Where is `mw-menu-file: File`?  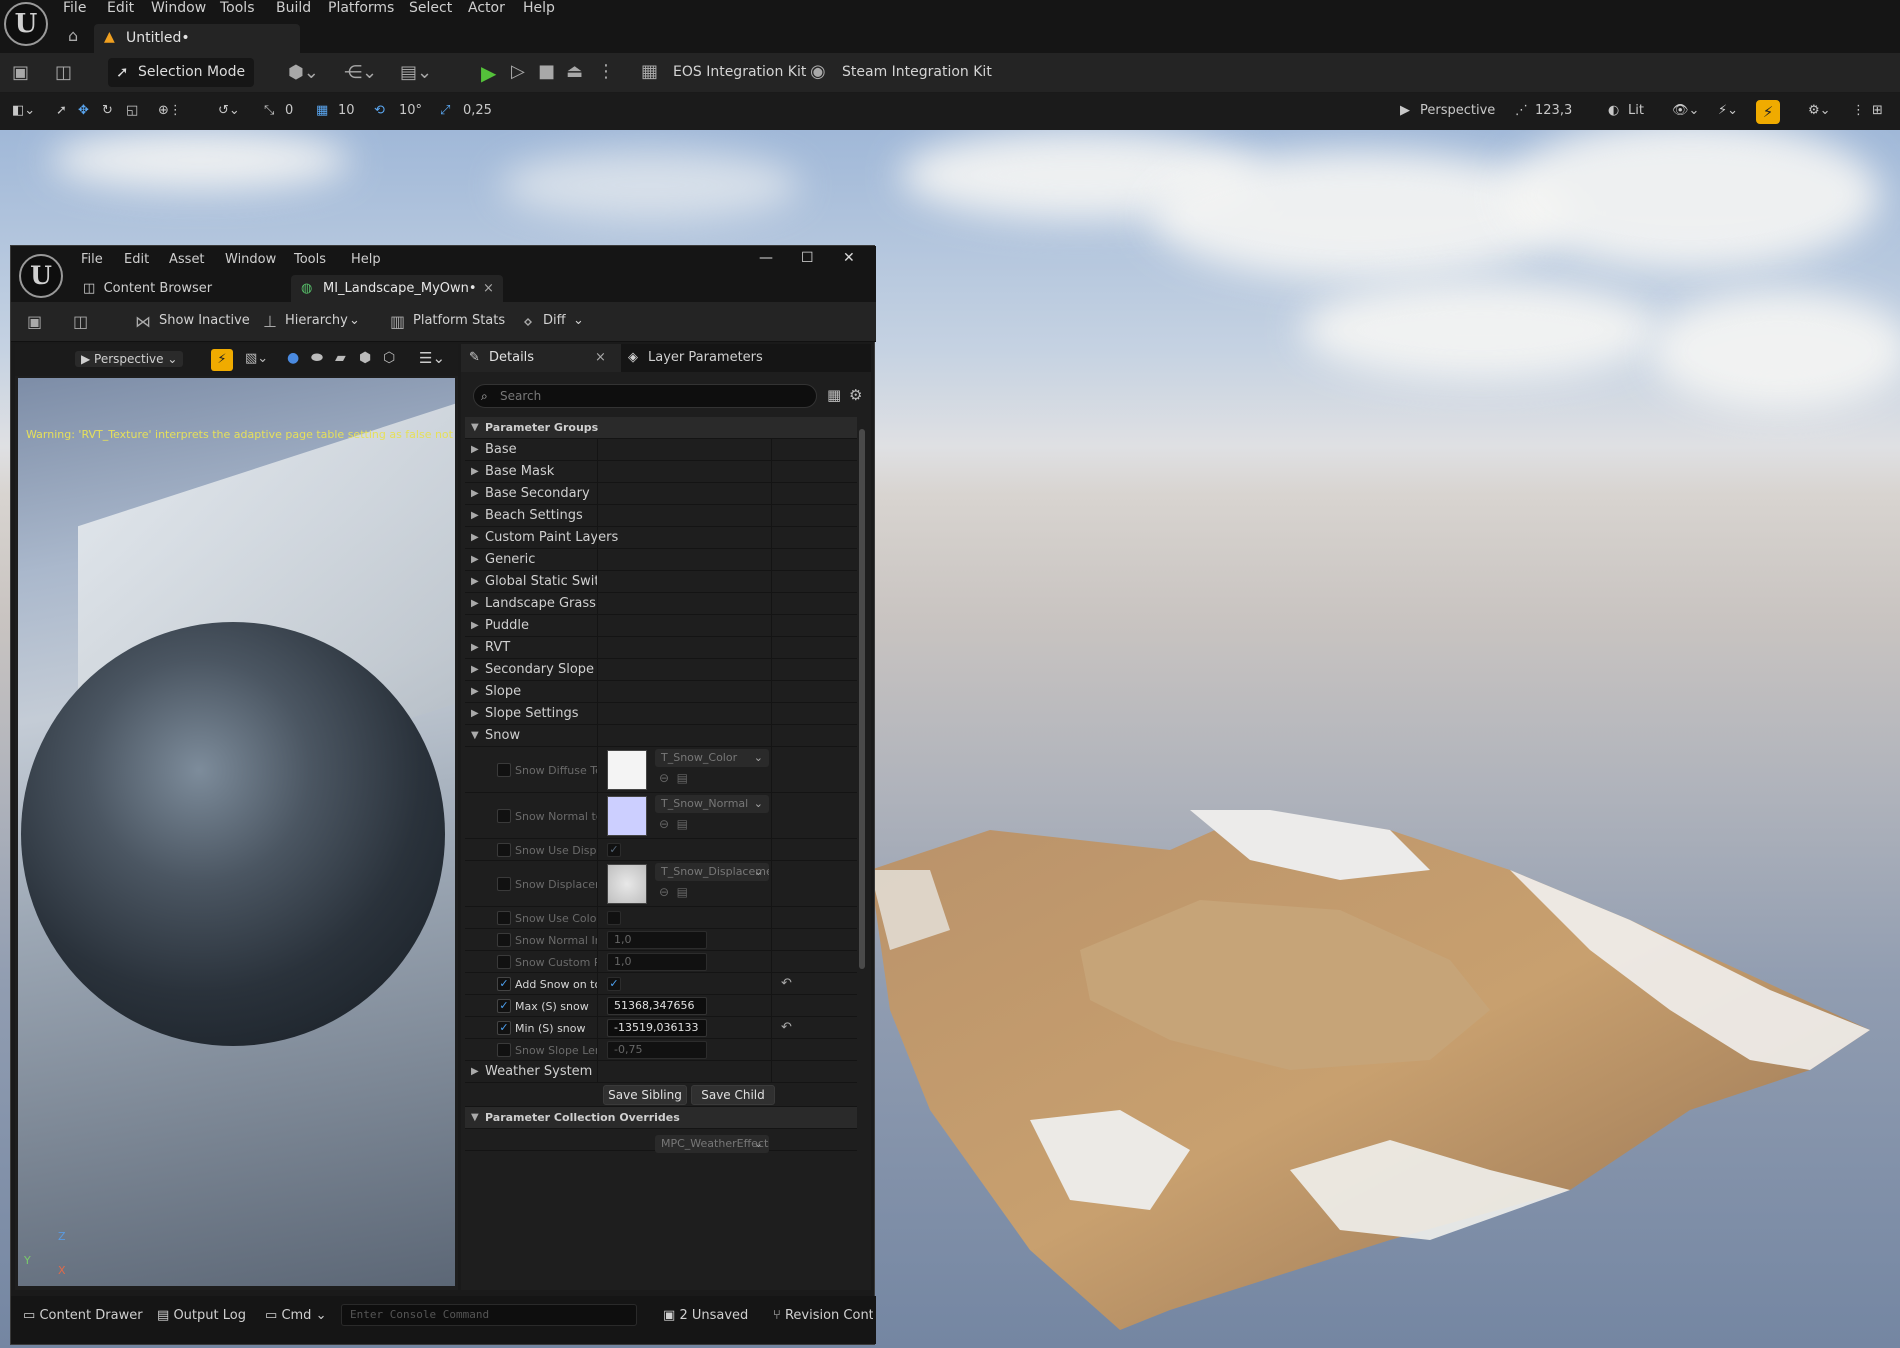
mw-menu-file: File is located at coordinates (92, 259).